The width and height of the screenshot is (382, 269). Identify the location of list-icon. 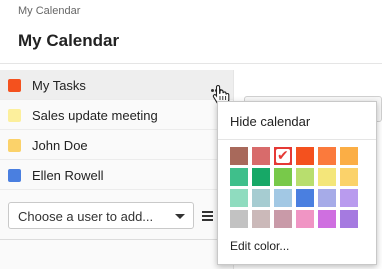
(207, 215).